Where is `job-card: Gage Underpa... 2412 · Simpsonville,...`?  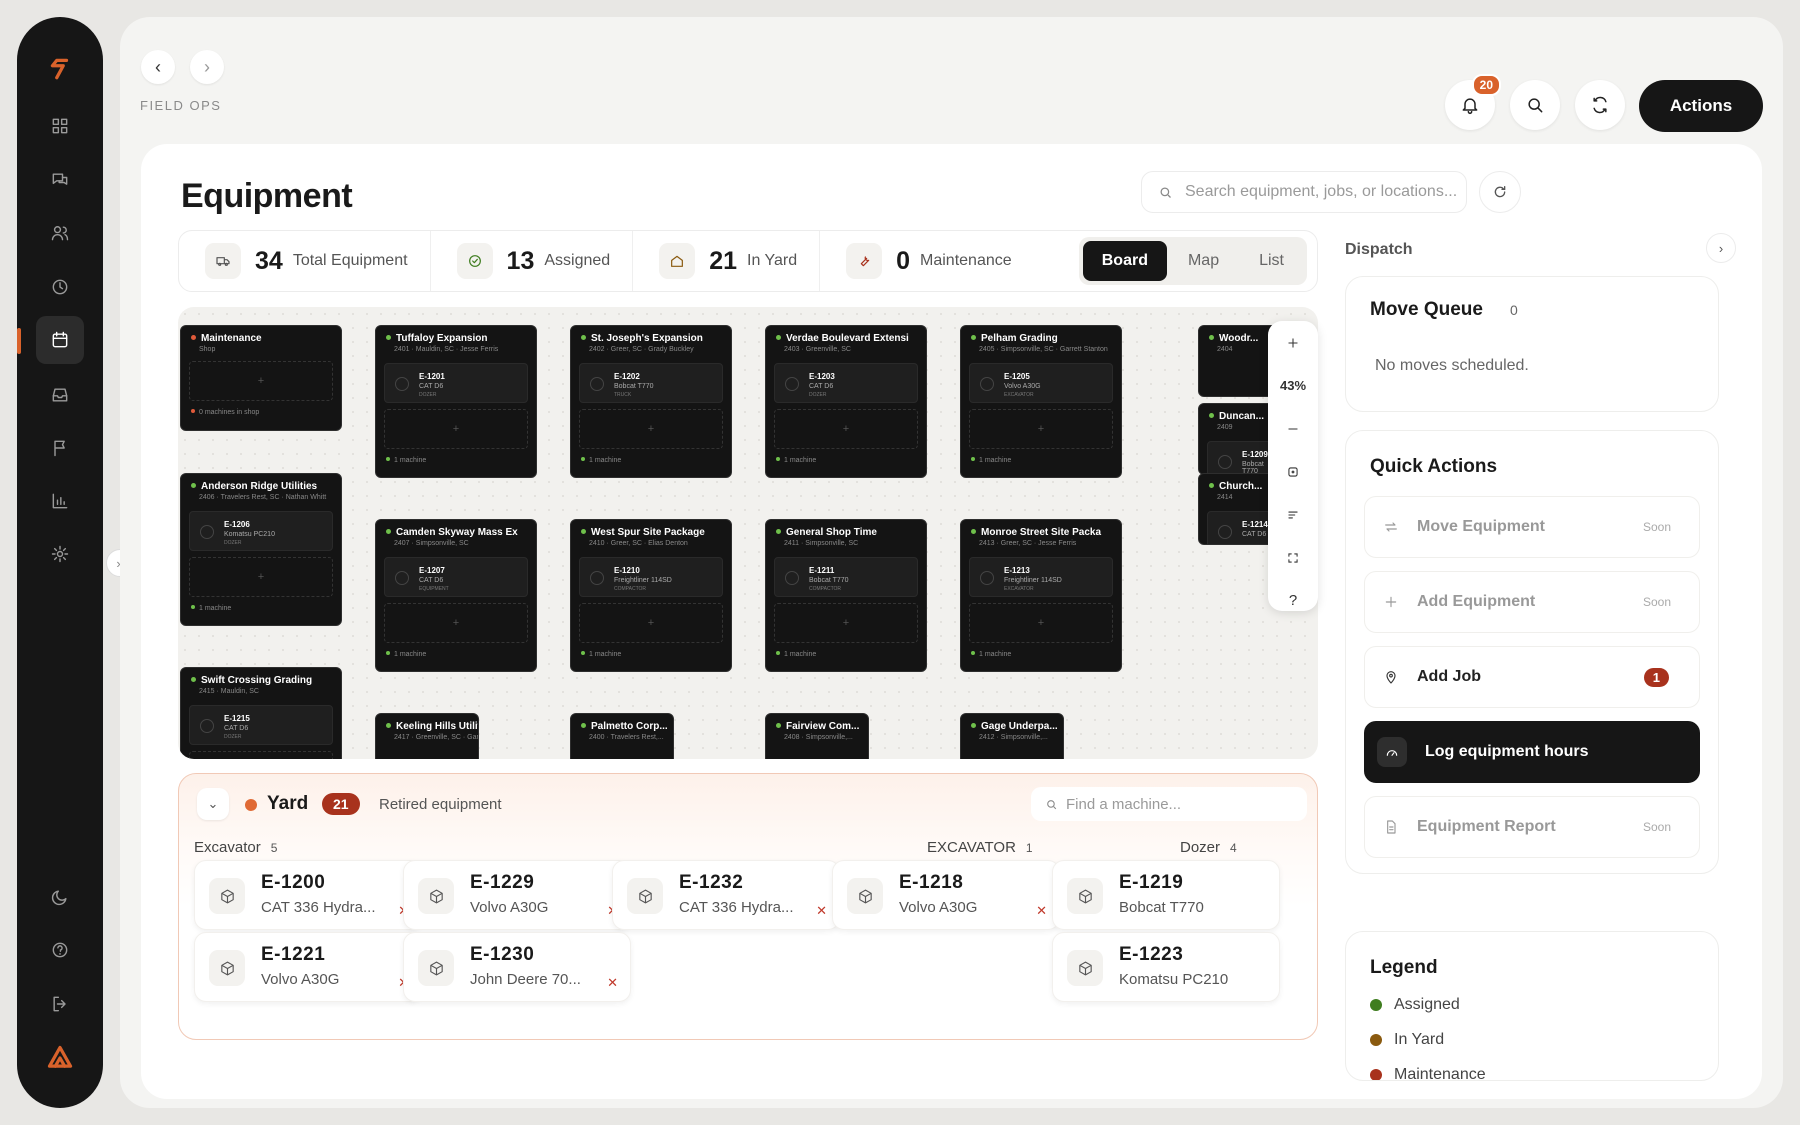
job-card: Gage Underpa... 2412 · Simpsonville,... is located at coordinates (1012, 736).